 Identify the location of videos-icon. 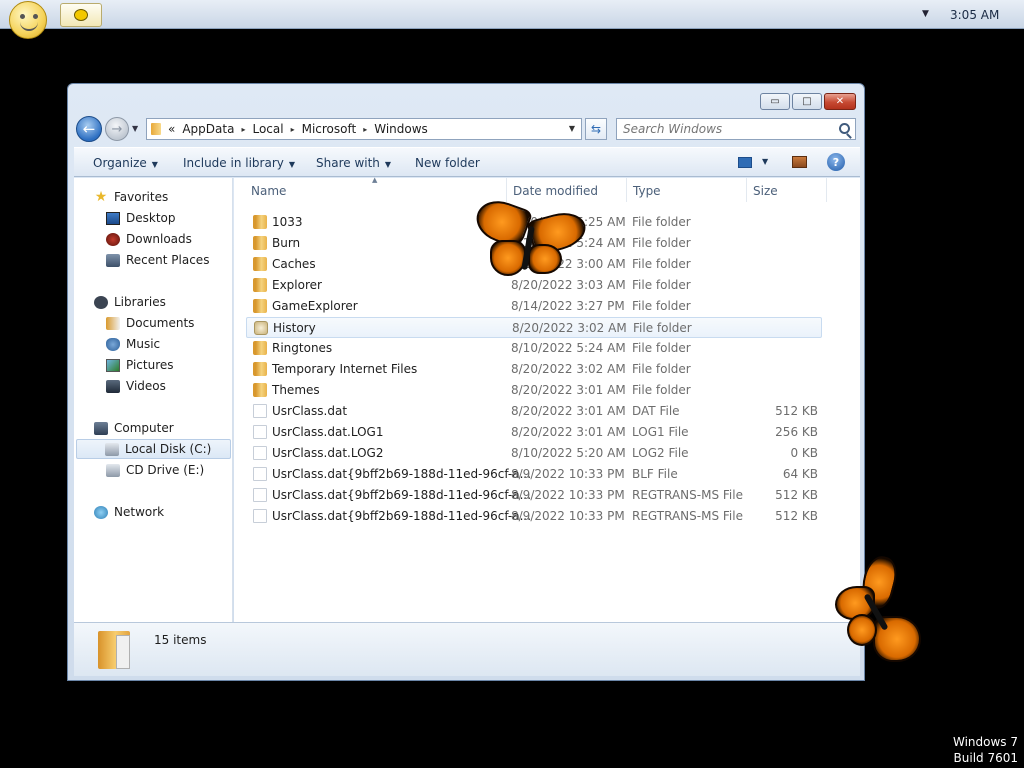
(113, 386).